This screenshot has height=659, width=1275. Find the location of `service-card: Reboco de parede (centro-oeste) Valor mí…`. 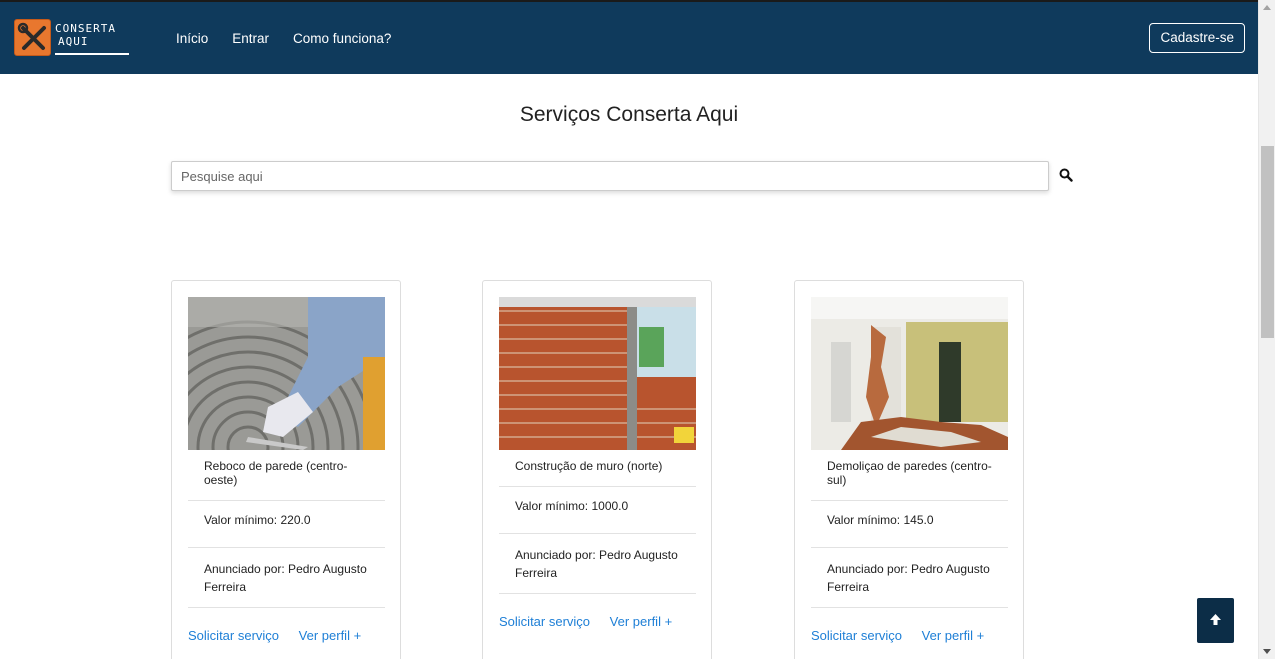

service-card: Reboco de parede (centro-oeste) Valor mí… is located at coordinates (286, 469).